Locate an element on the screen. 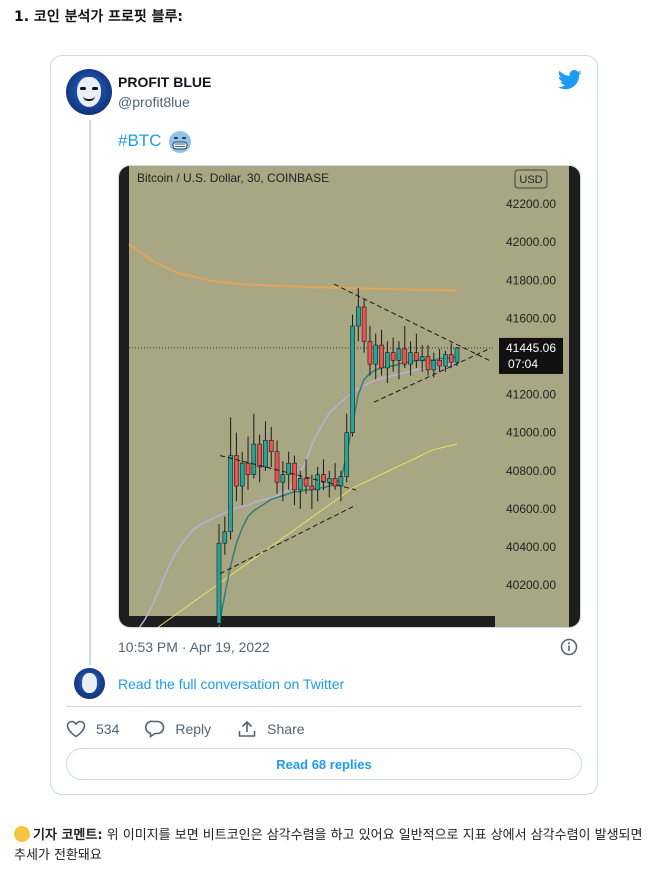  avatar is located at coordinates (89, 92).